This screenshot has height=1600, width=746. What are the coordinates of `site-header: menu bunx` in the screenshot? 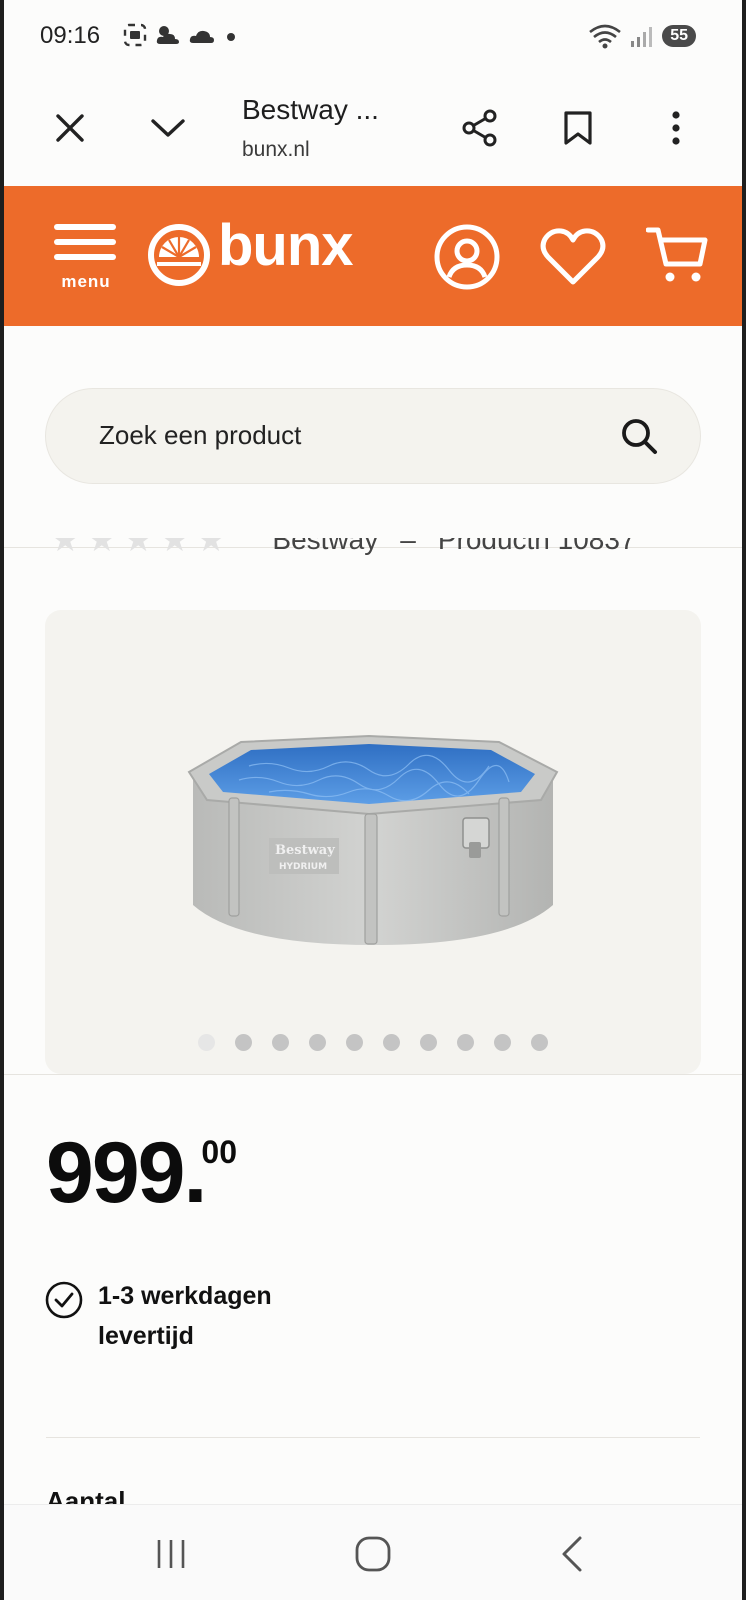 It's located at (373, 256).